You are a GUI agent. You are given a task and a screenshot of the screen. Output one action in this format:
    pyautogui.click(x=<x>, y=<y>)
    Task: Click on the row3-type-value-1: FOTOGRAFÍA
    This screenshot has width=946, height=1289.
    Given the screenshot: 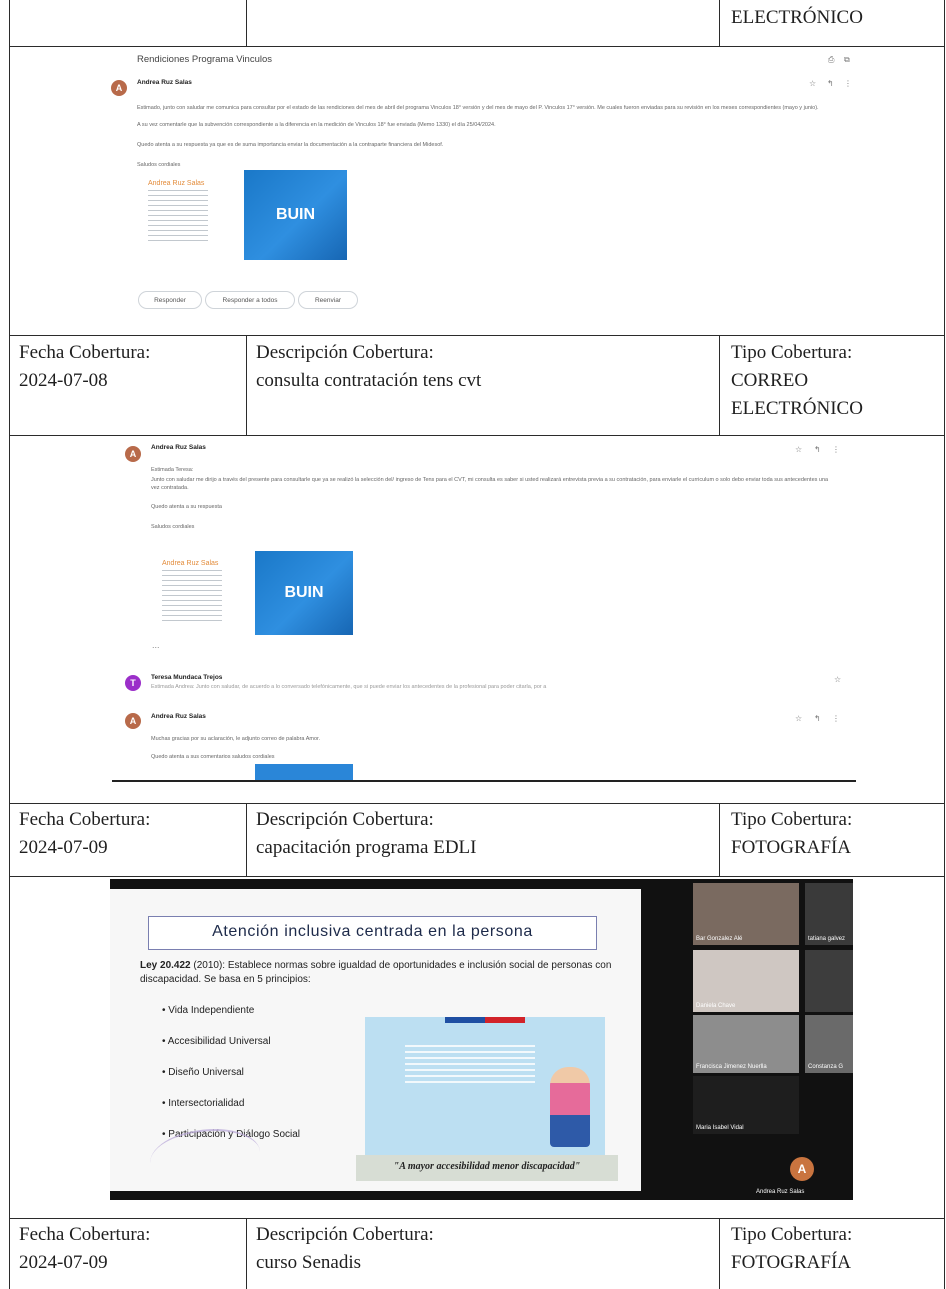 What is the action you would take?
    pyautogui.click(x=791, y=1262)
    